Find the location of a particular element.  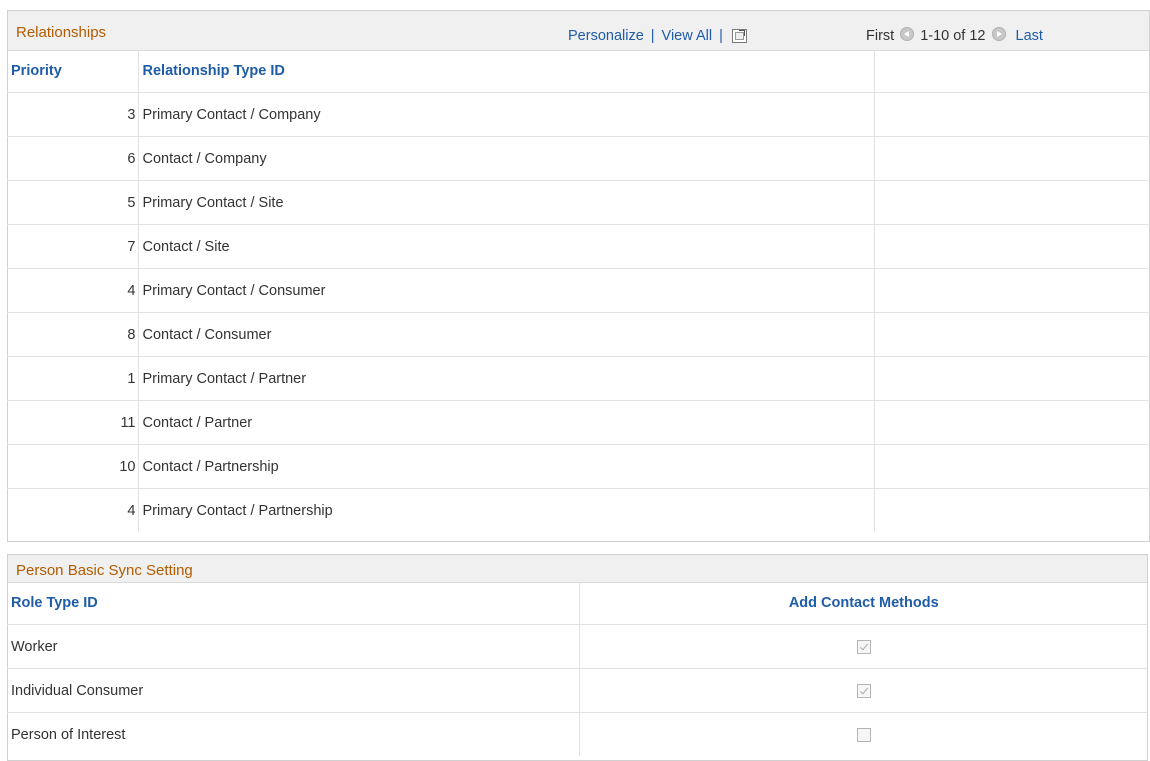

table-row: 5 Primary Contact / Site is located at coordinates (578, 202).